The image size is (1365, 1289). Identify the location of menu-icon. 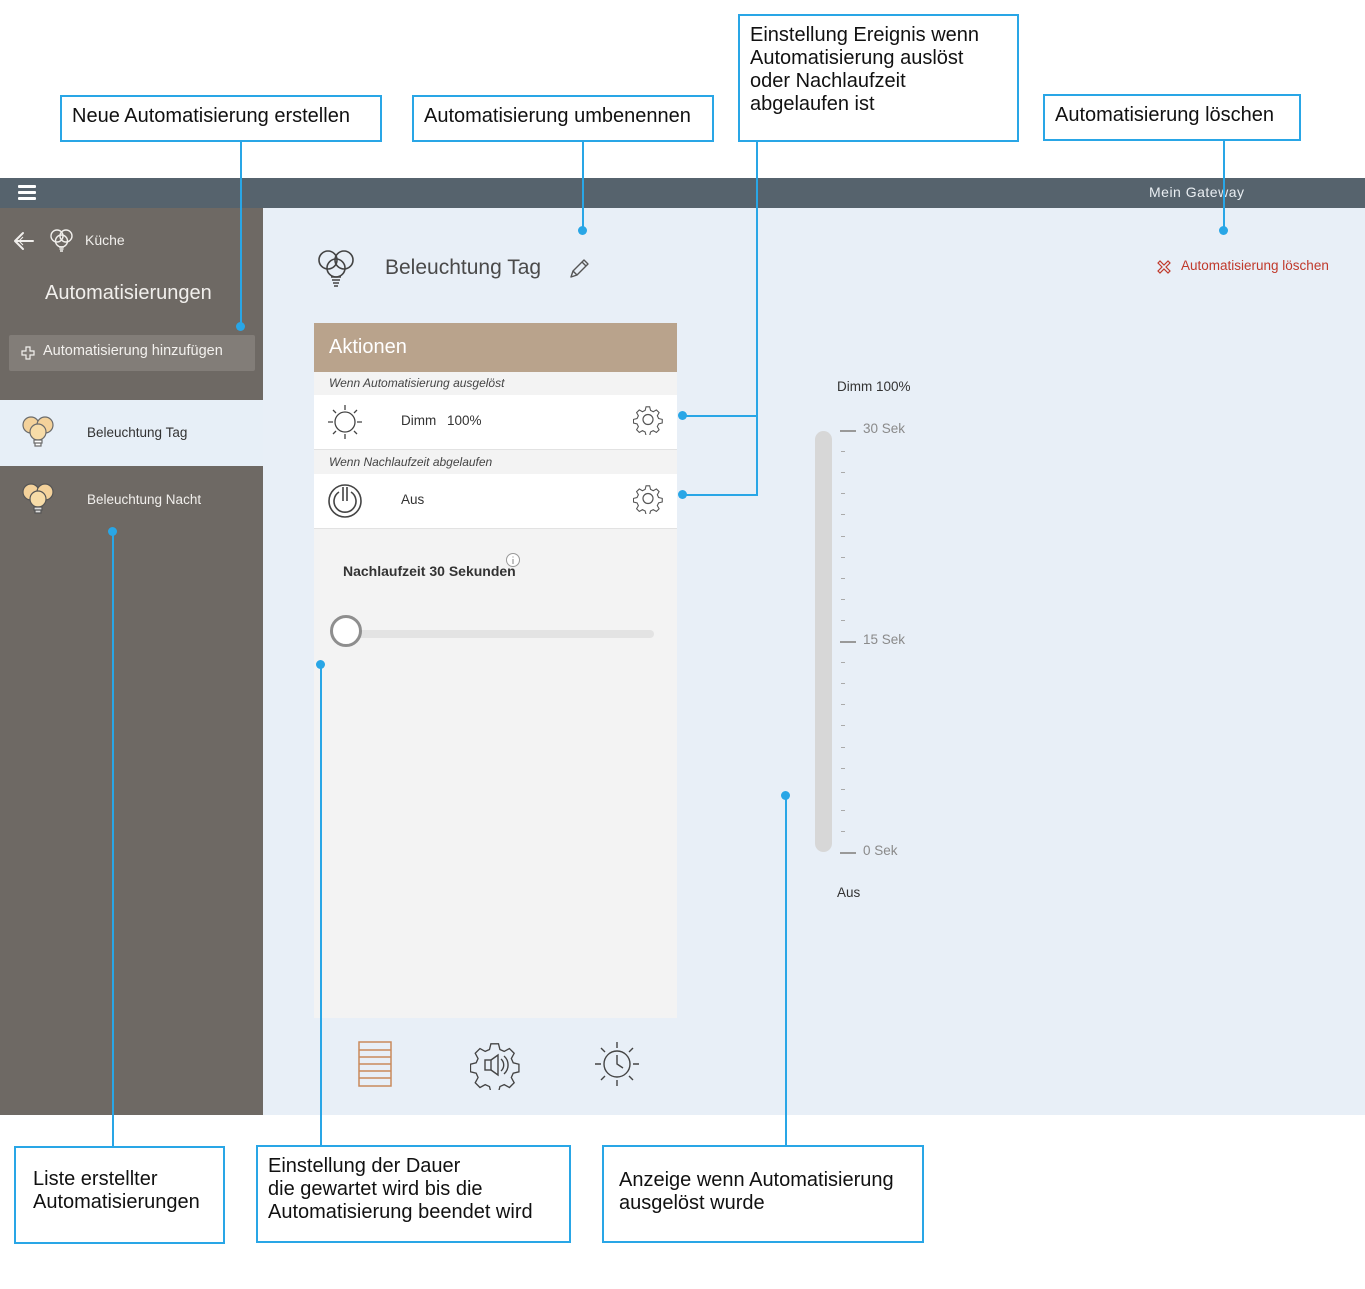
(27, 193).